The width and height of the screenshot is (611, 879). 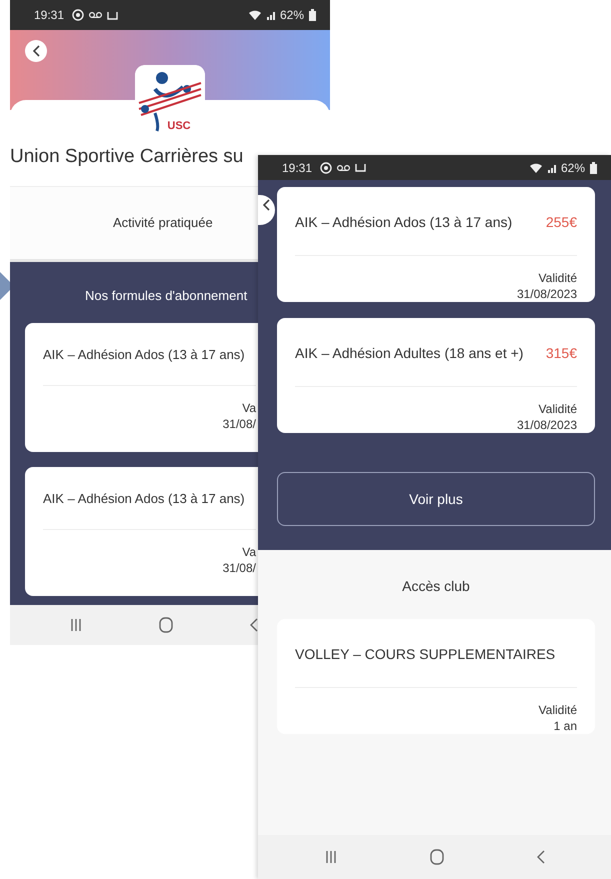 I want to click on subscription-name: VOLLEY – COURS SUPPLEMENTAIRES, so click(x=425, y=654).